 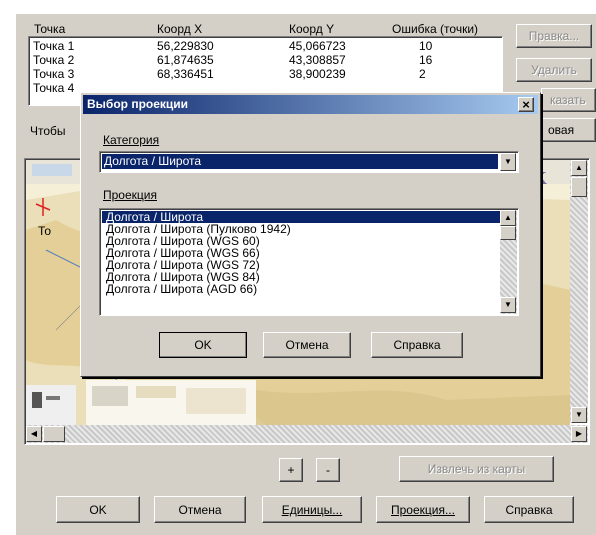 What do you see at coordinates (54, 88) in the screenshot?
I see `row4-name: Точка 4` at bounding box center [54, 88].